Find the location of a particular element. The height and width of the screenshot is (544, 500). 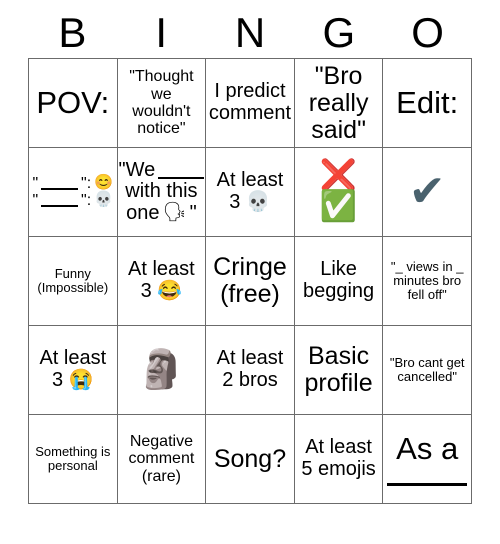

phrase-prefix: "We is located at coordinates (137, 169).